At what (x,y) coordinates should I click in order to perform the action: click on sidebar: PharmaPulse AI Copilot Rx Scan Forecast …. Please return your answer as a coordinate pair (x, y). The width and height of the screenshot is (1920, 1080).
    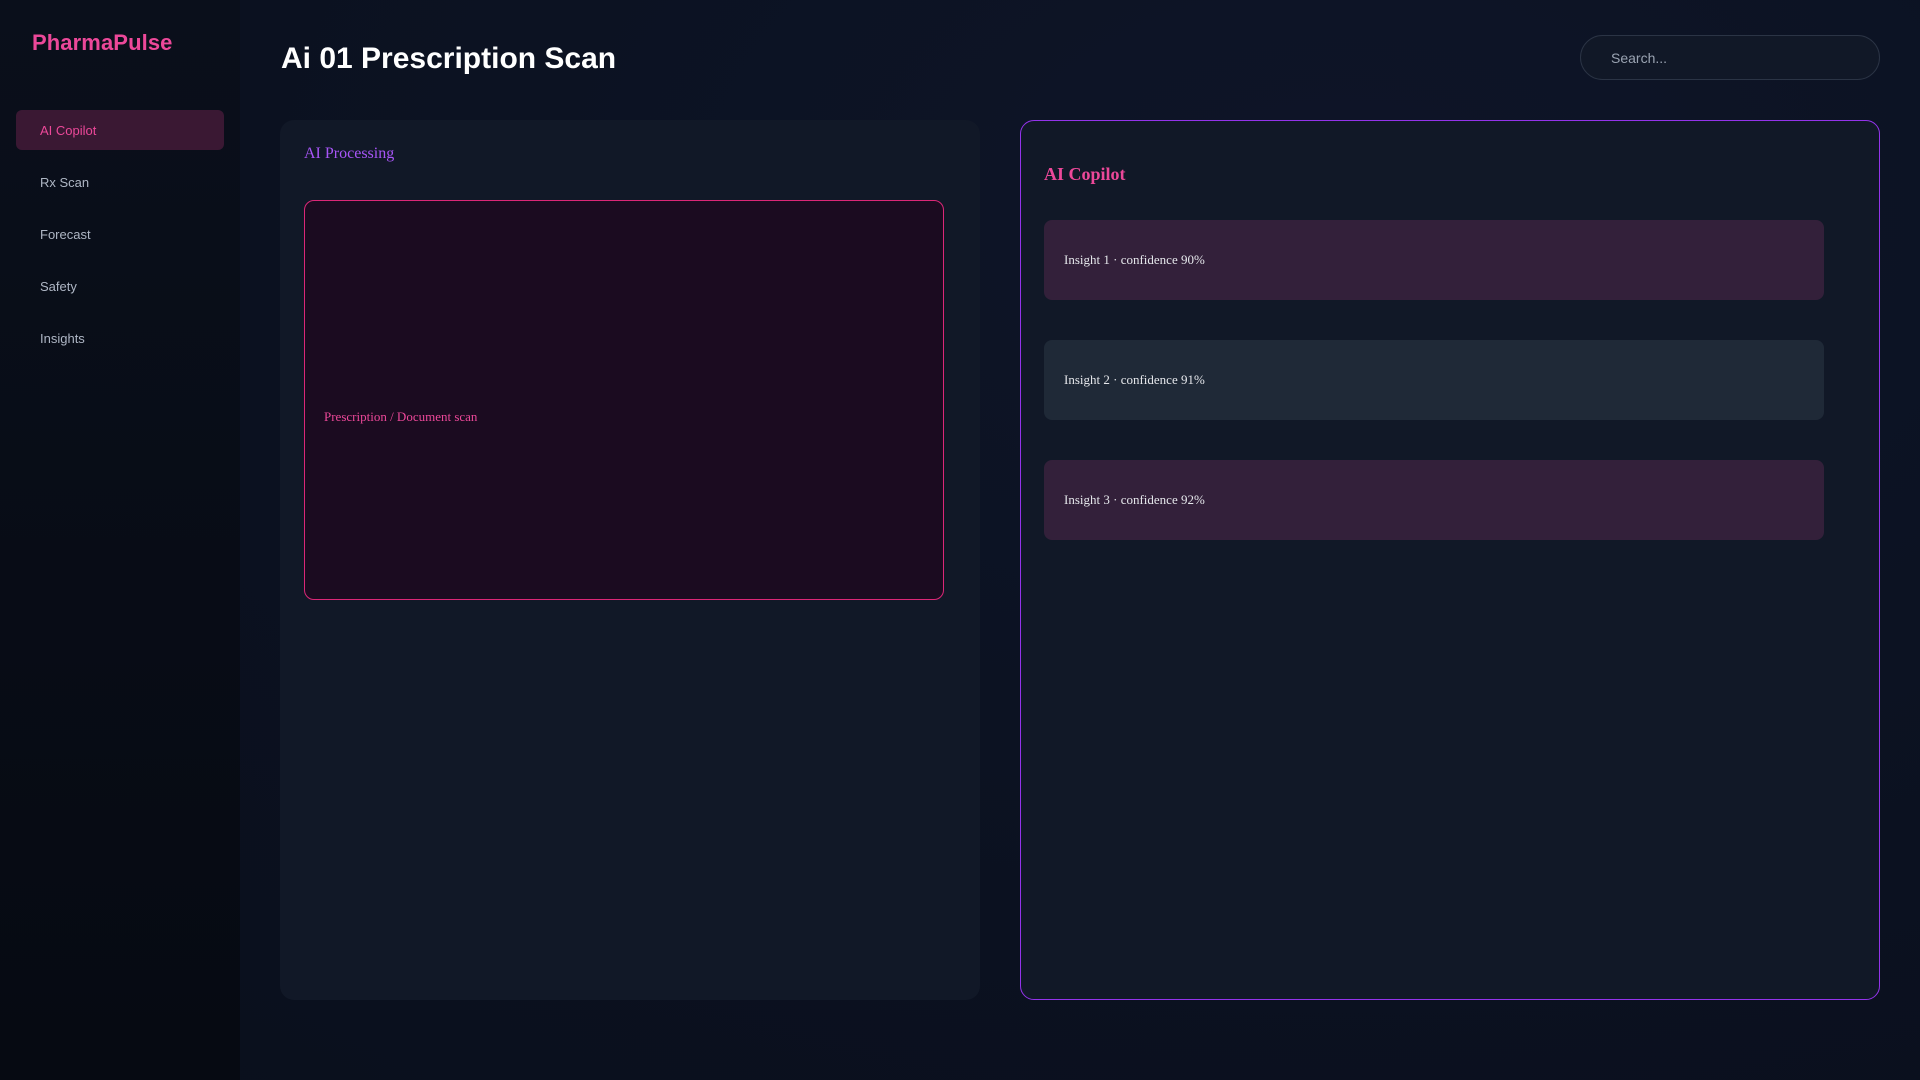
    Looking at the image, I should click on (120, 540).